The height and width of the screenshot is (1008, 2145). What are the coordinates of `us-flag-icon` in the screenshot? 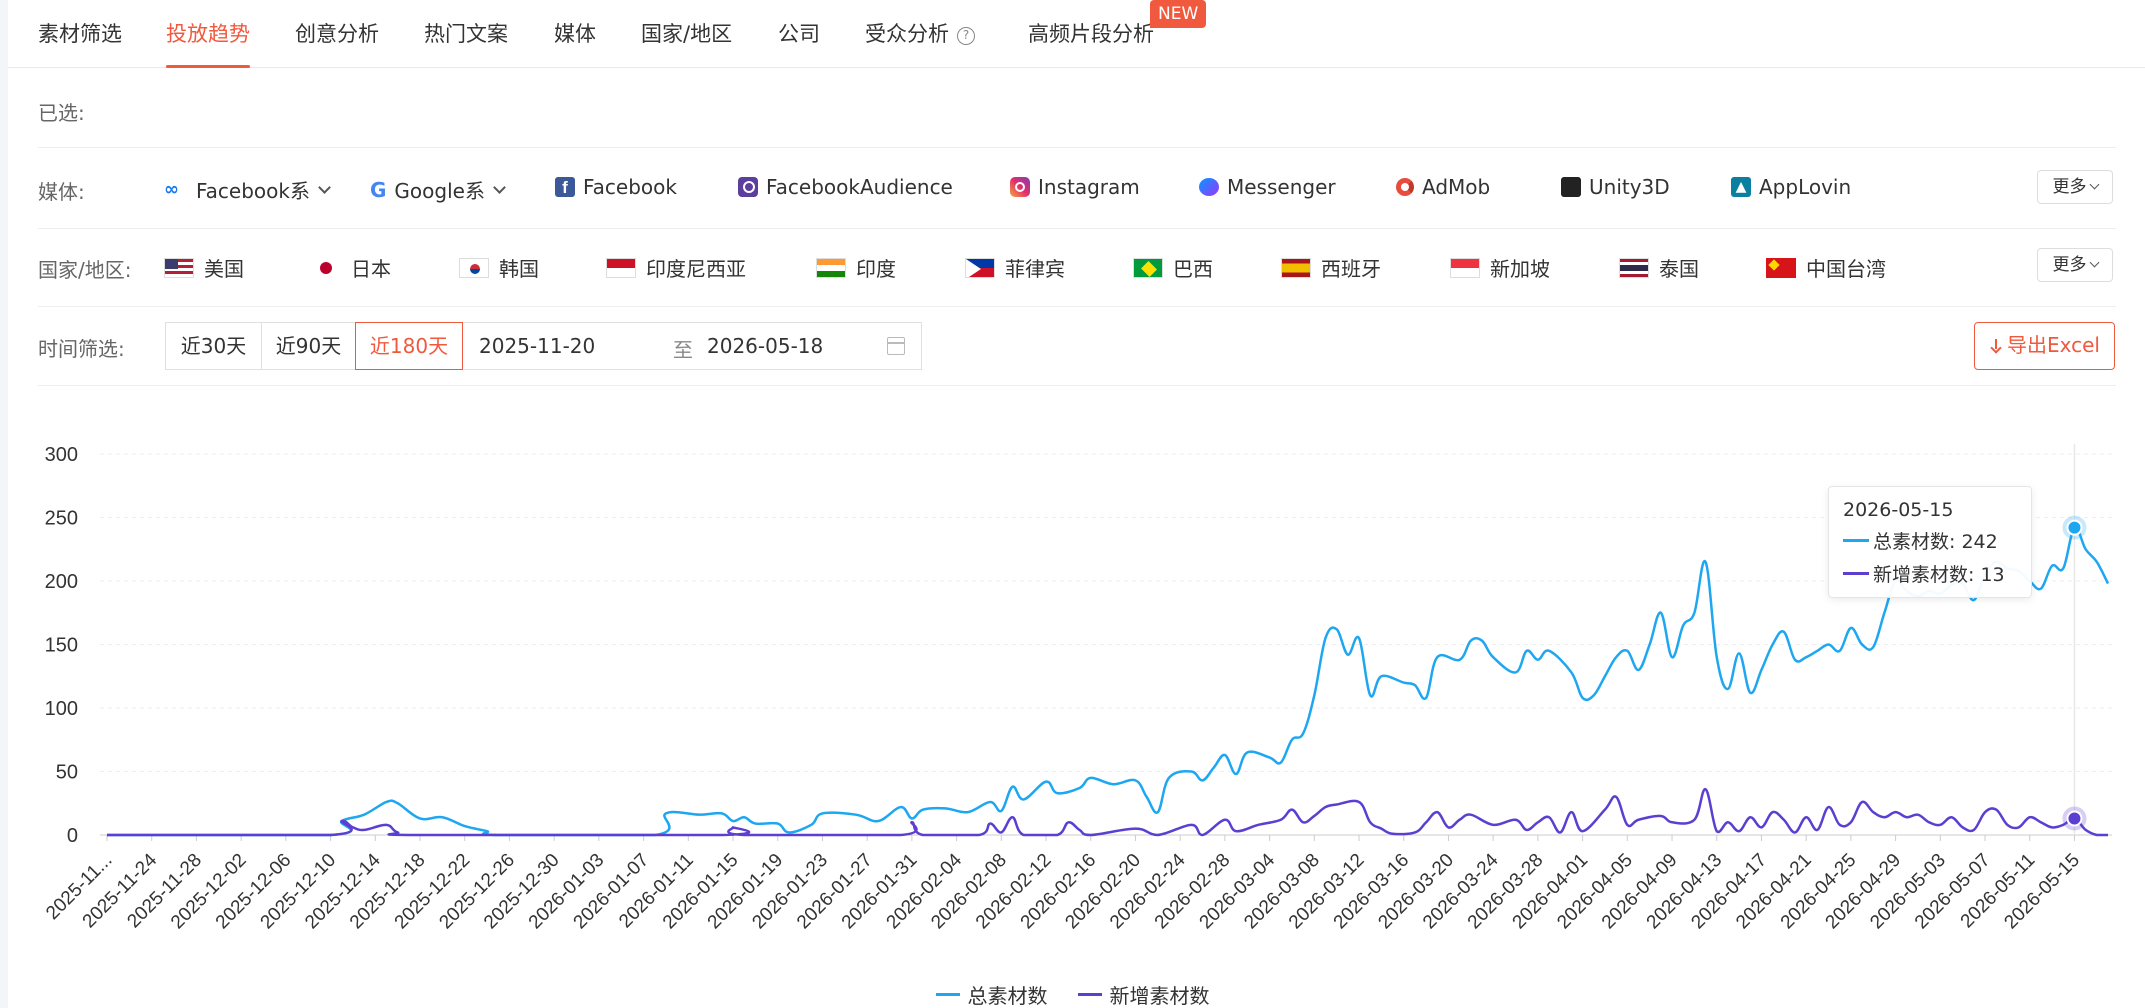 It's located at (179, 267).